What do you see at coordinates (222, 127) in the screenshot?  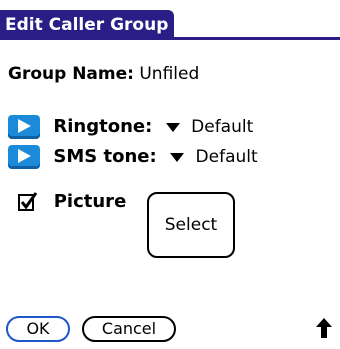 I see `ringtone-value: Default` at bounding box center [222, 127].